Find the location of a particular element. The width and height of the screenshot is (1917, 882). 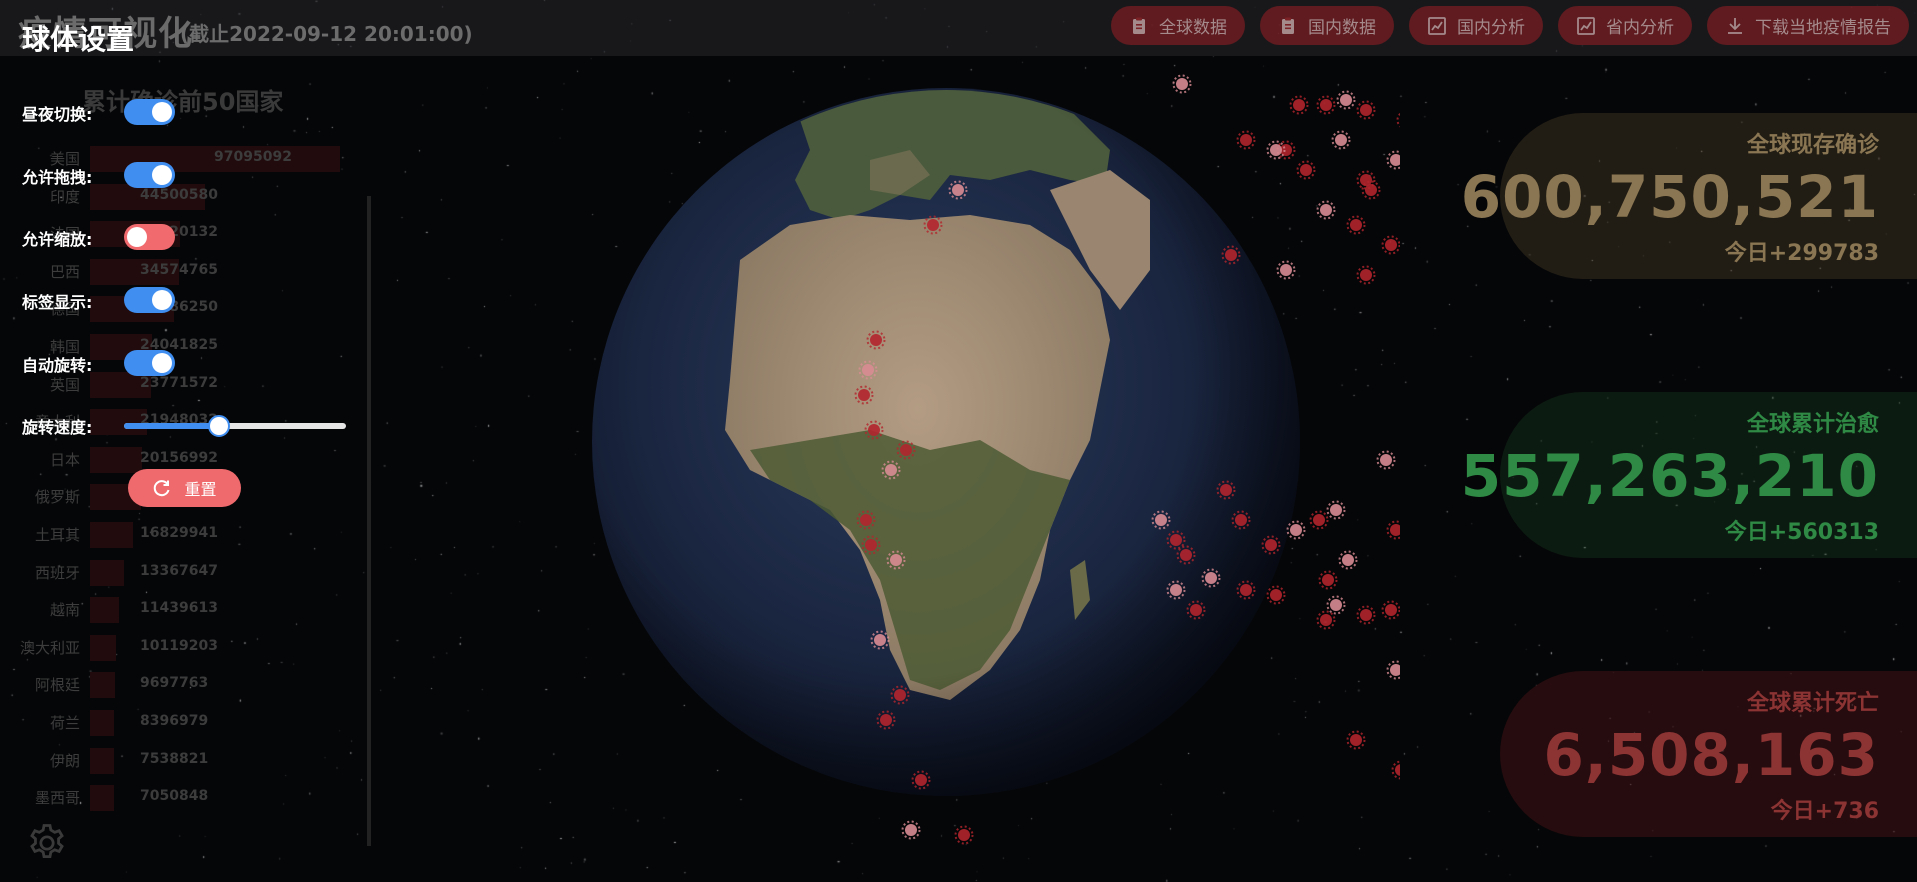

nav-label: 国内分析 is located at coordinates (1491, 28).